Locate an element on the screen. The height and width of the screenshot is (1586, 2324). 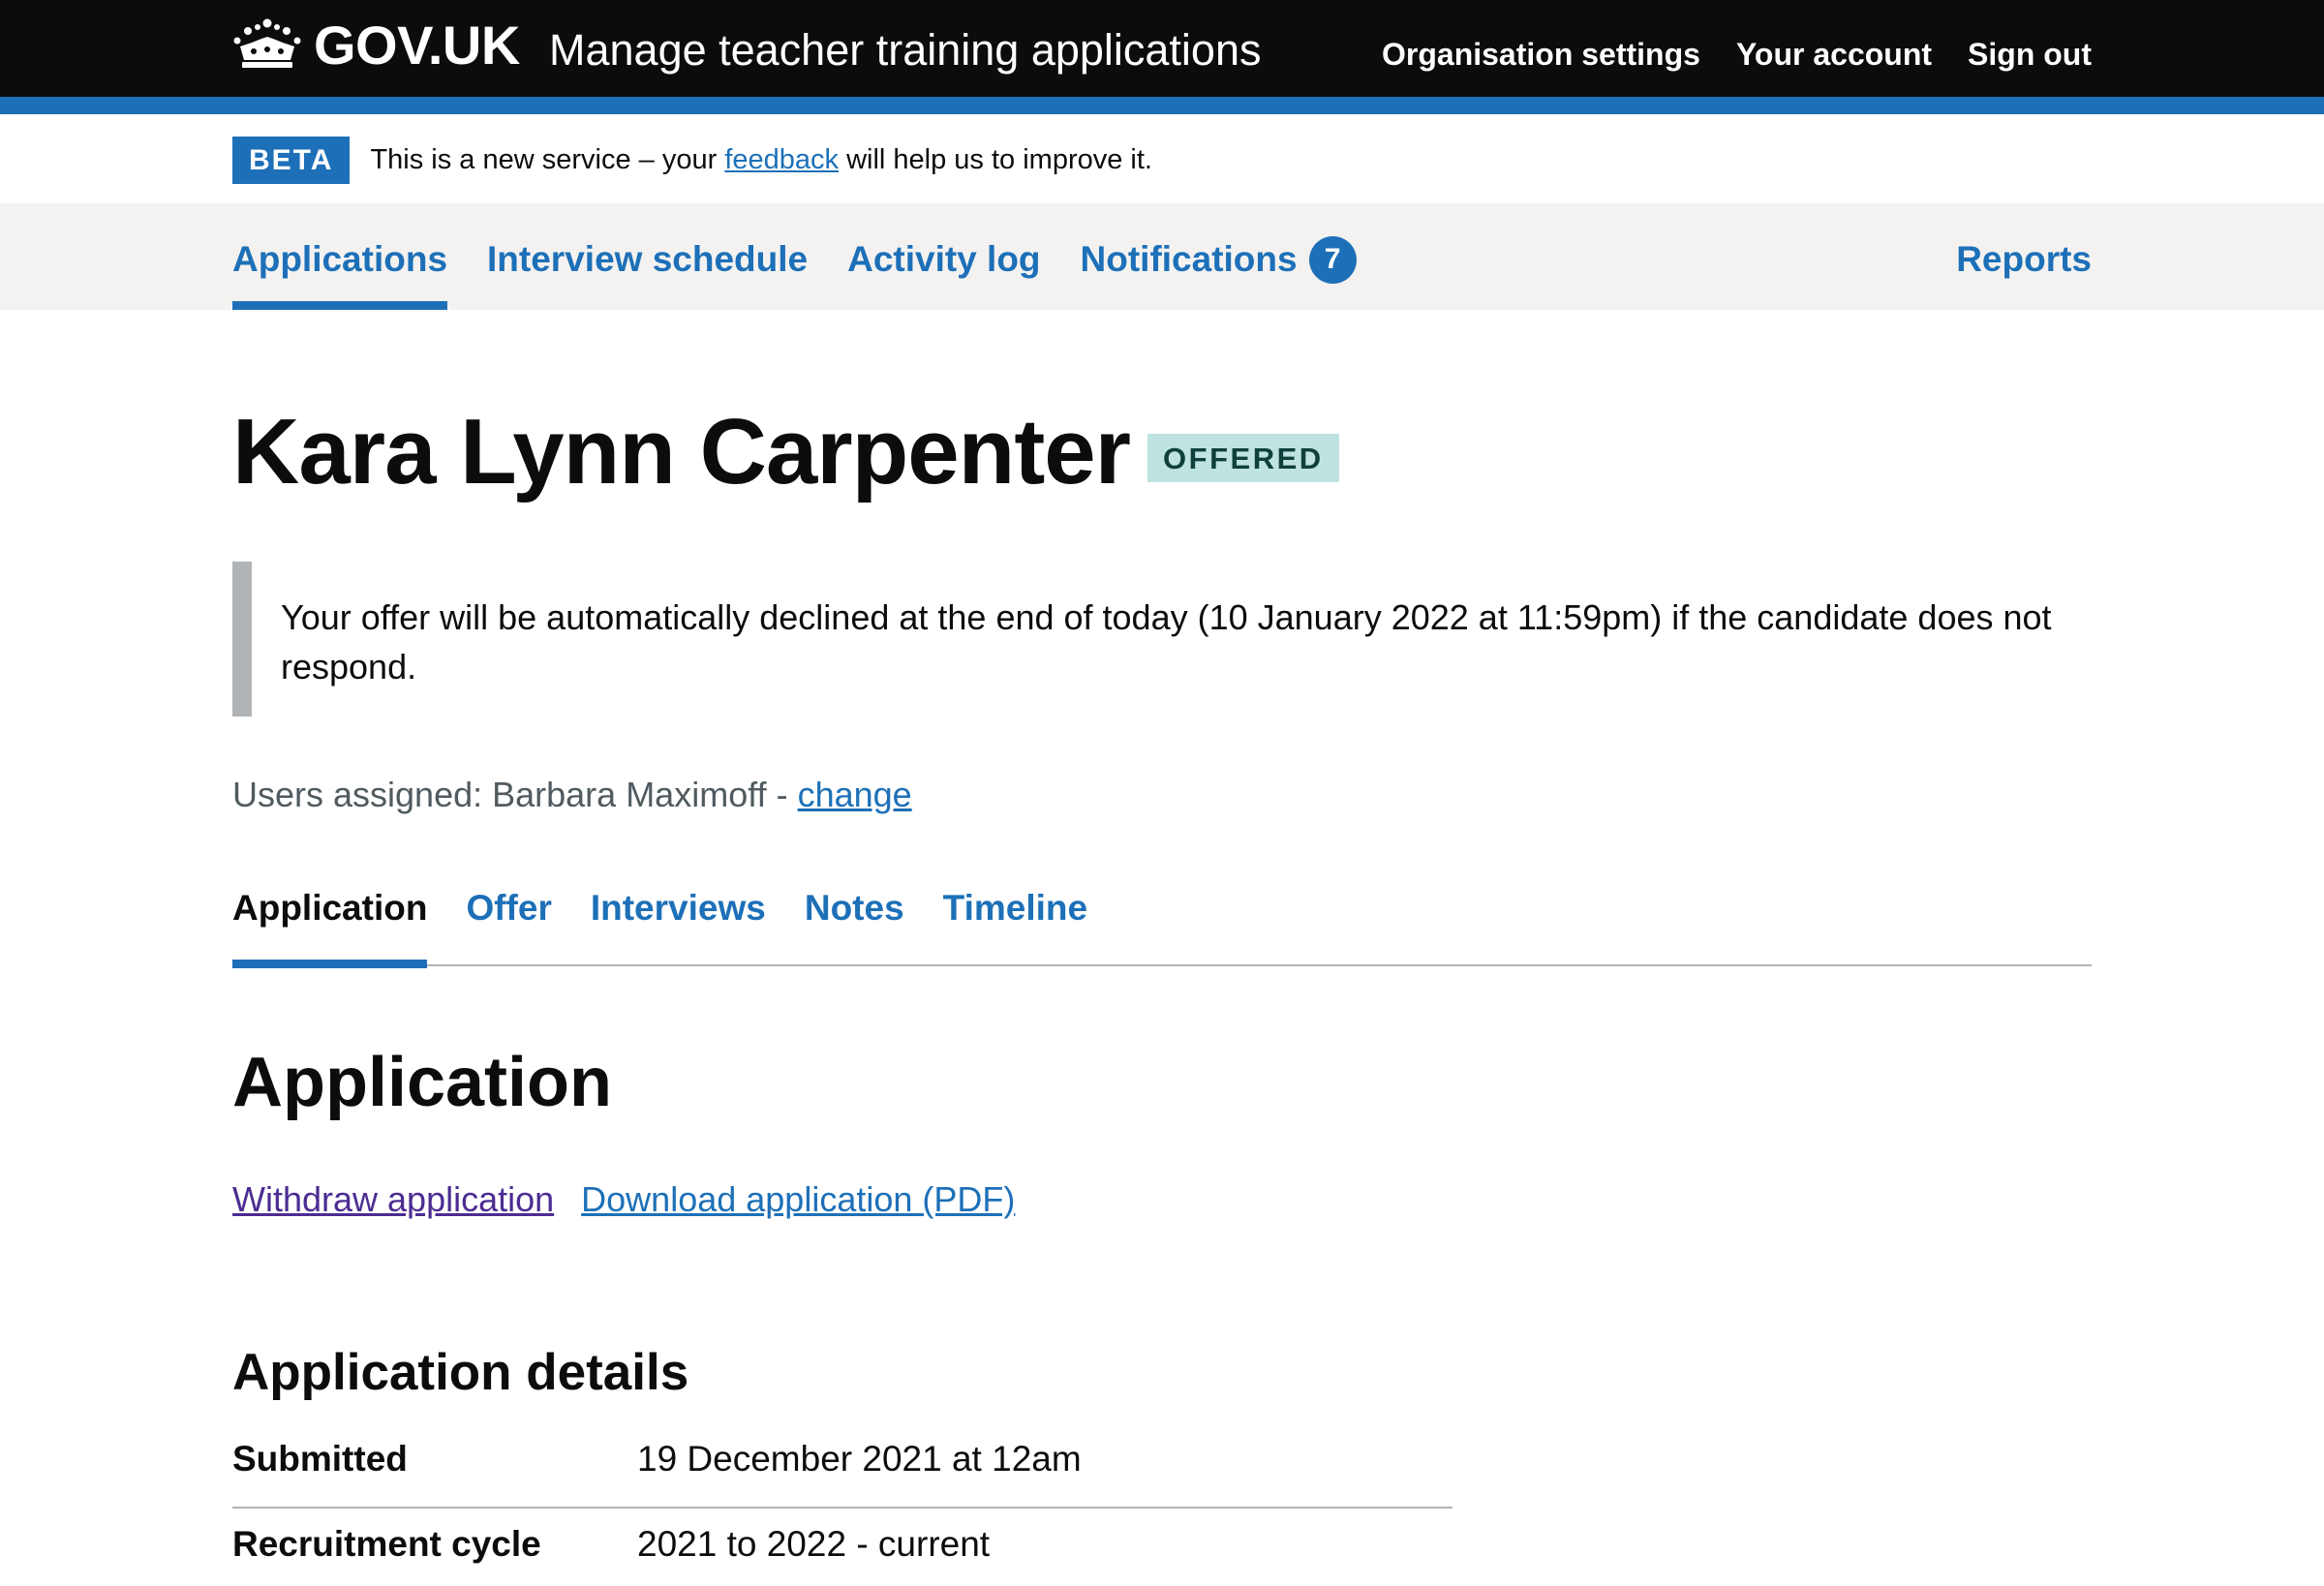
phase-text-after: will help us to improve it. is located at coordinates (995, 159).